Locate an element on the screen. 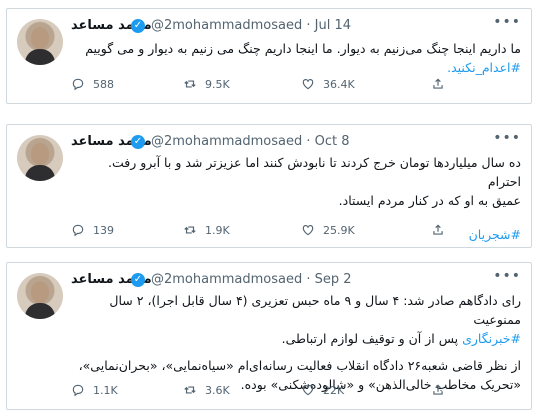 Image resolution: width=544 pixels, height=414 pixels. retweet-button: 3.6K is located at coordinates (206, 390).